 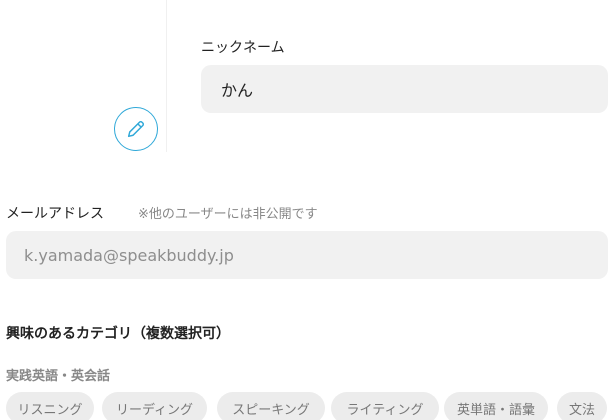 What do you see at coordinates (154, 406) in the screenshot?
I see `chip-reading: リーディング` at bounding box center [154, 406].